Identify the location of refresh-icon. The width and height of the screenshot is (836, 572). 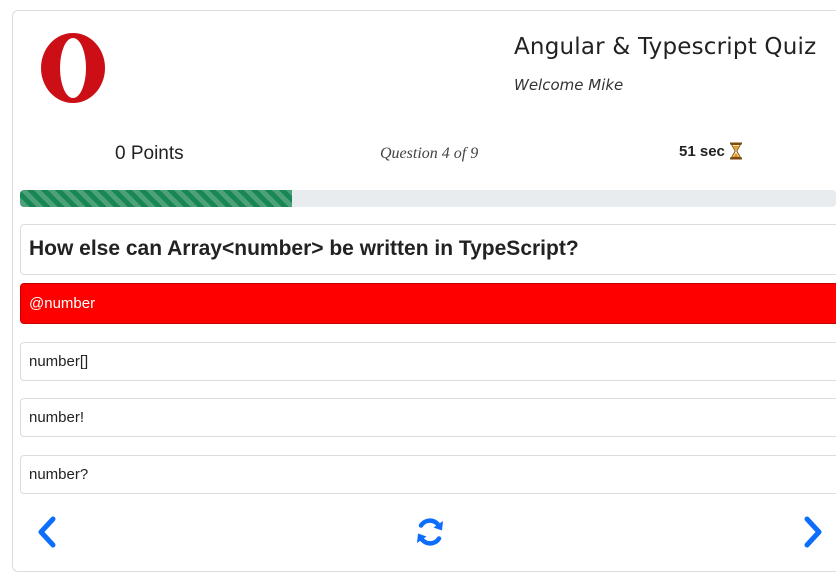
(430, 532).